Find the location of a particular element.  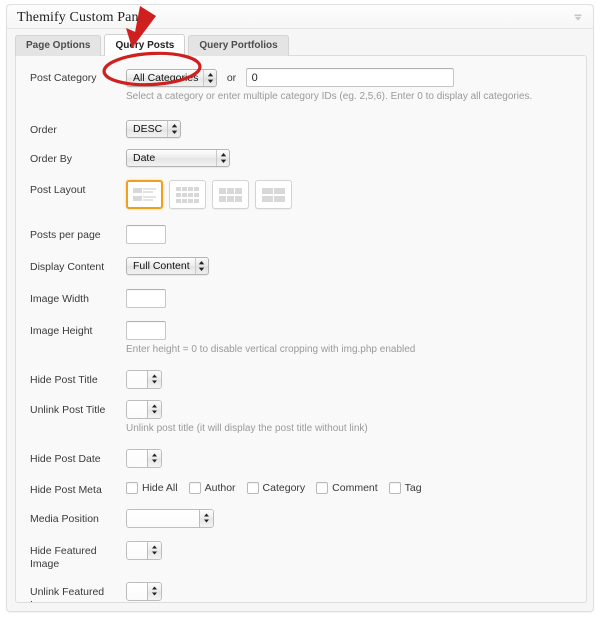

hide-post-title-label: Hide Post Title is located at coordinates (64, 379).